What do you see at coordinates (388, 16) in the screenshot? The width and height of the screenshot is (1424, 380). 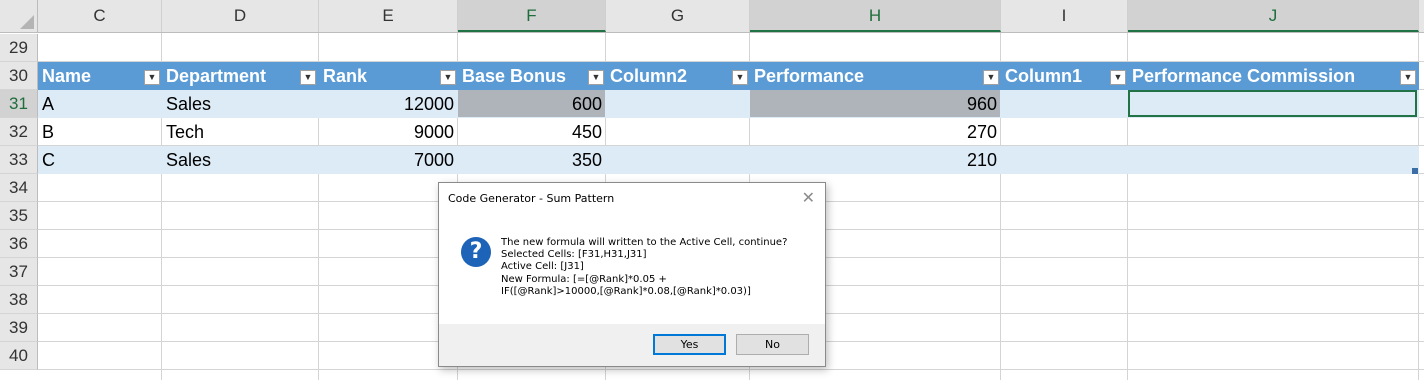 I see `column-header-e: E` at bounding box center [388, 16].